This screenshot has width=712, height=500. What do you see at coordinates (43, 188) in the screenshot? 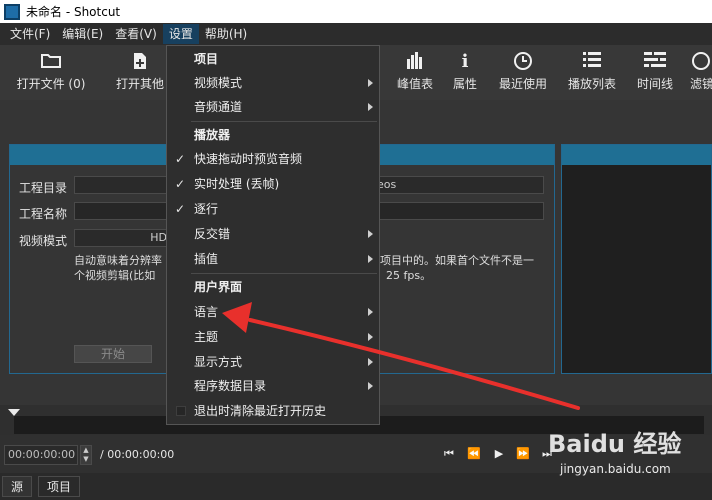
I see `project-dir-label: 工程目录` at bounding box center [43, 188].